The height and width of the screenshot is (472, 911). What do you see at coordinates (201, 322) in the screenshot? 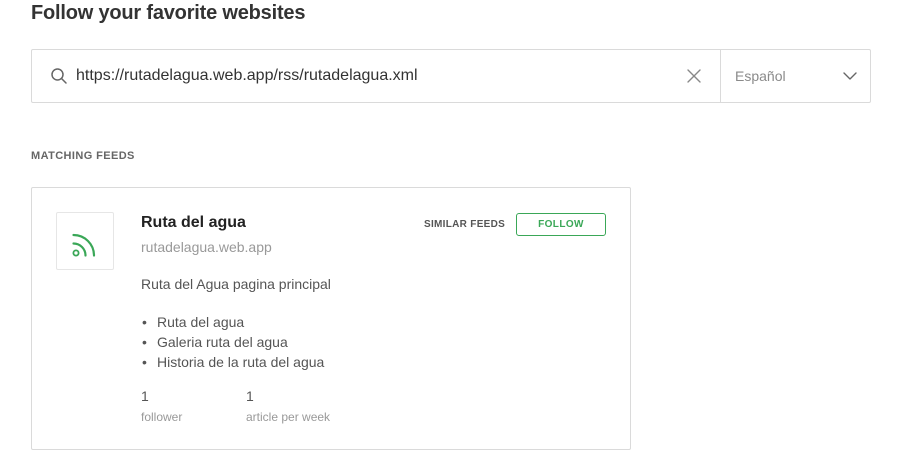
I see `article-title: Ruta del agua` at bounding box center [201, 322].